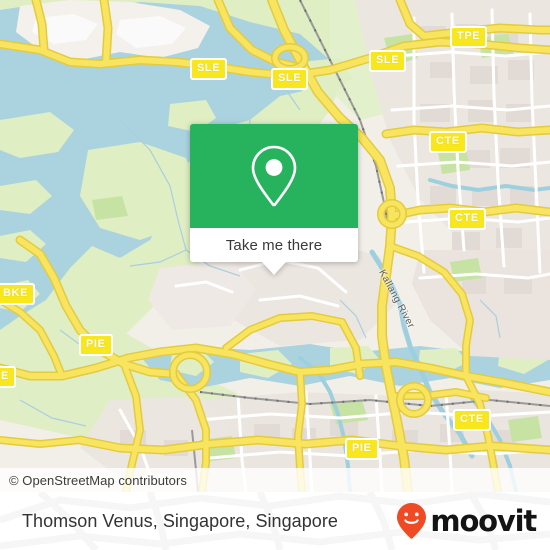 The width and height of the screenshot is (550, 550). I want to click on location-pin-icon, so click(274, 176).